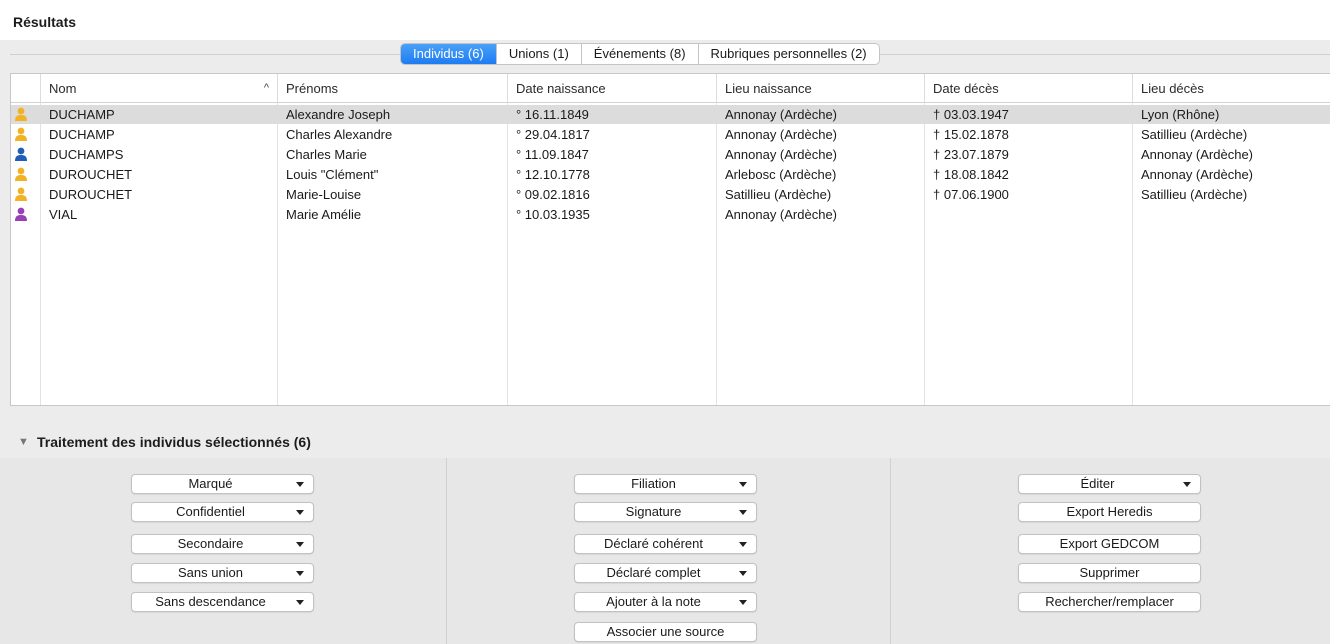 The height and width of the screenshot is (644, 1330). Describe the element at coordinates (392, 88) in the screenshot. I see `column-header-prenoms: Prénoms` at that location.